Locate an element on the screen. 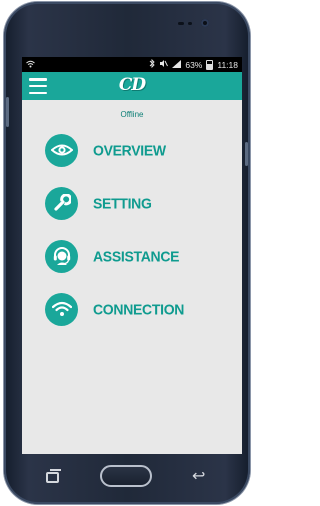 The width and height of the screenshot is (320, 506). menu-item-assistance: ASSISTANCE is located at coordinates (132, 256).